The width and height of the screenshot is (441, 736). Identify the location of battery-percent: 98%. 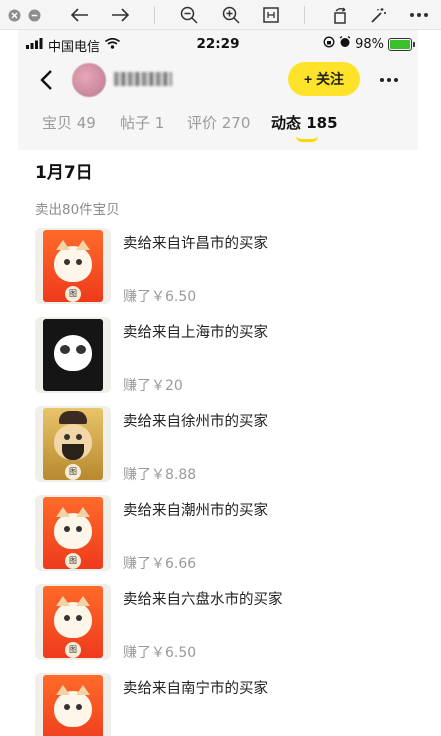
(369, 44).